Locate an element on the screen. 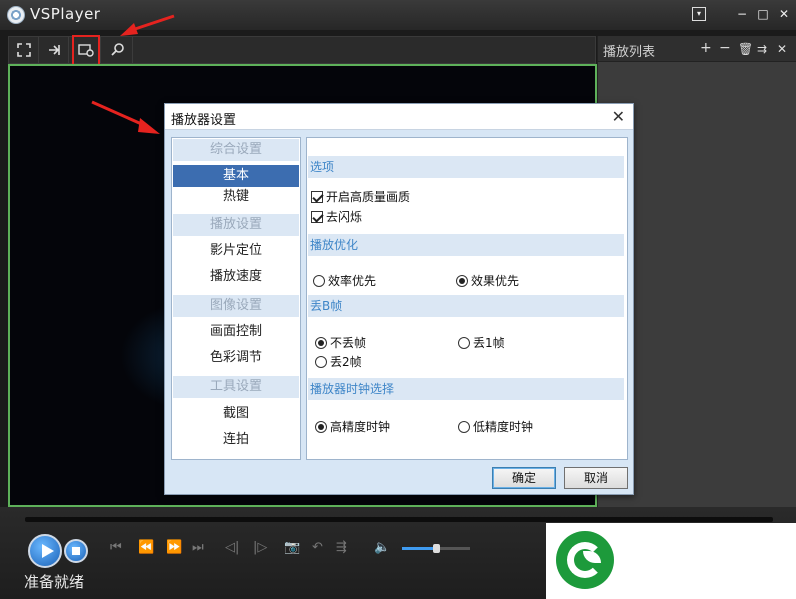 This screenshot has width=796, height=599. forward-icon: ⏩ is located at coordinates (174, 547).